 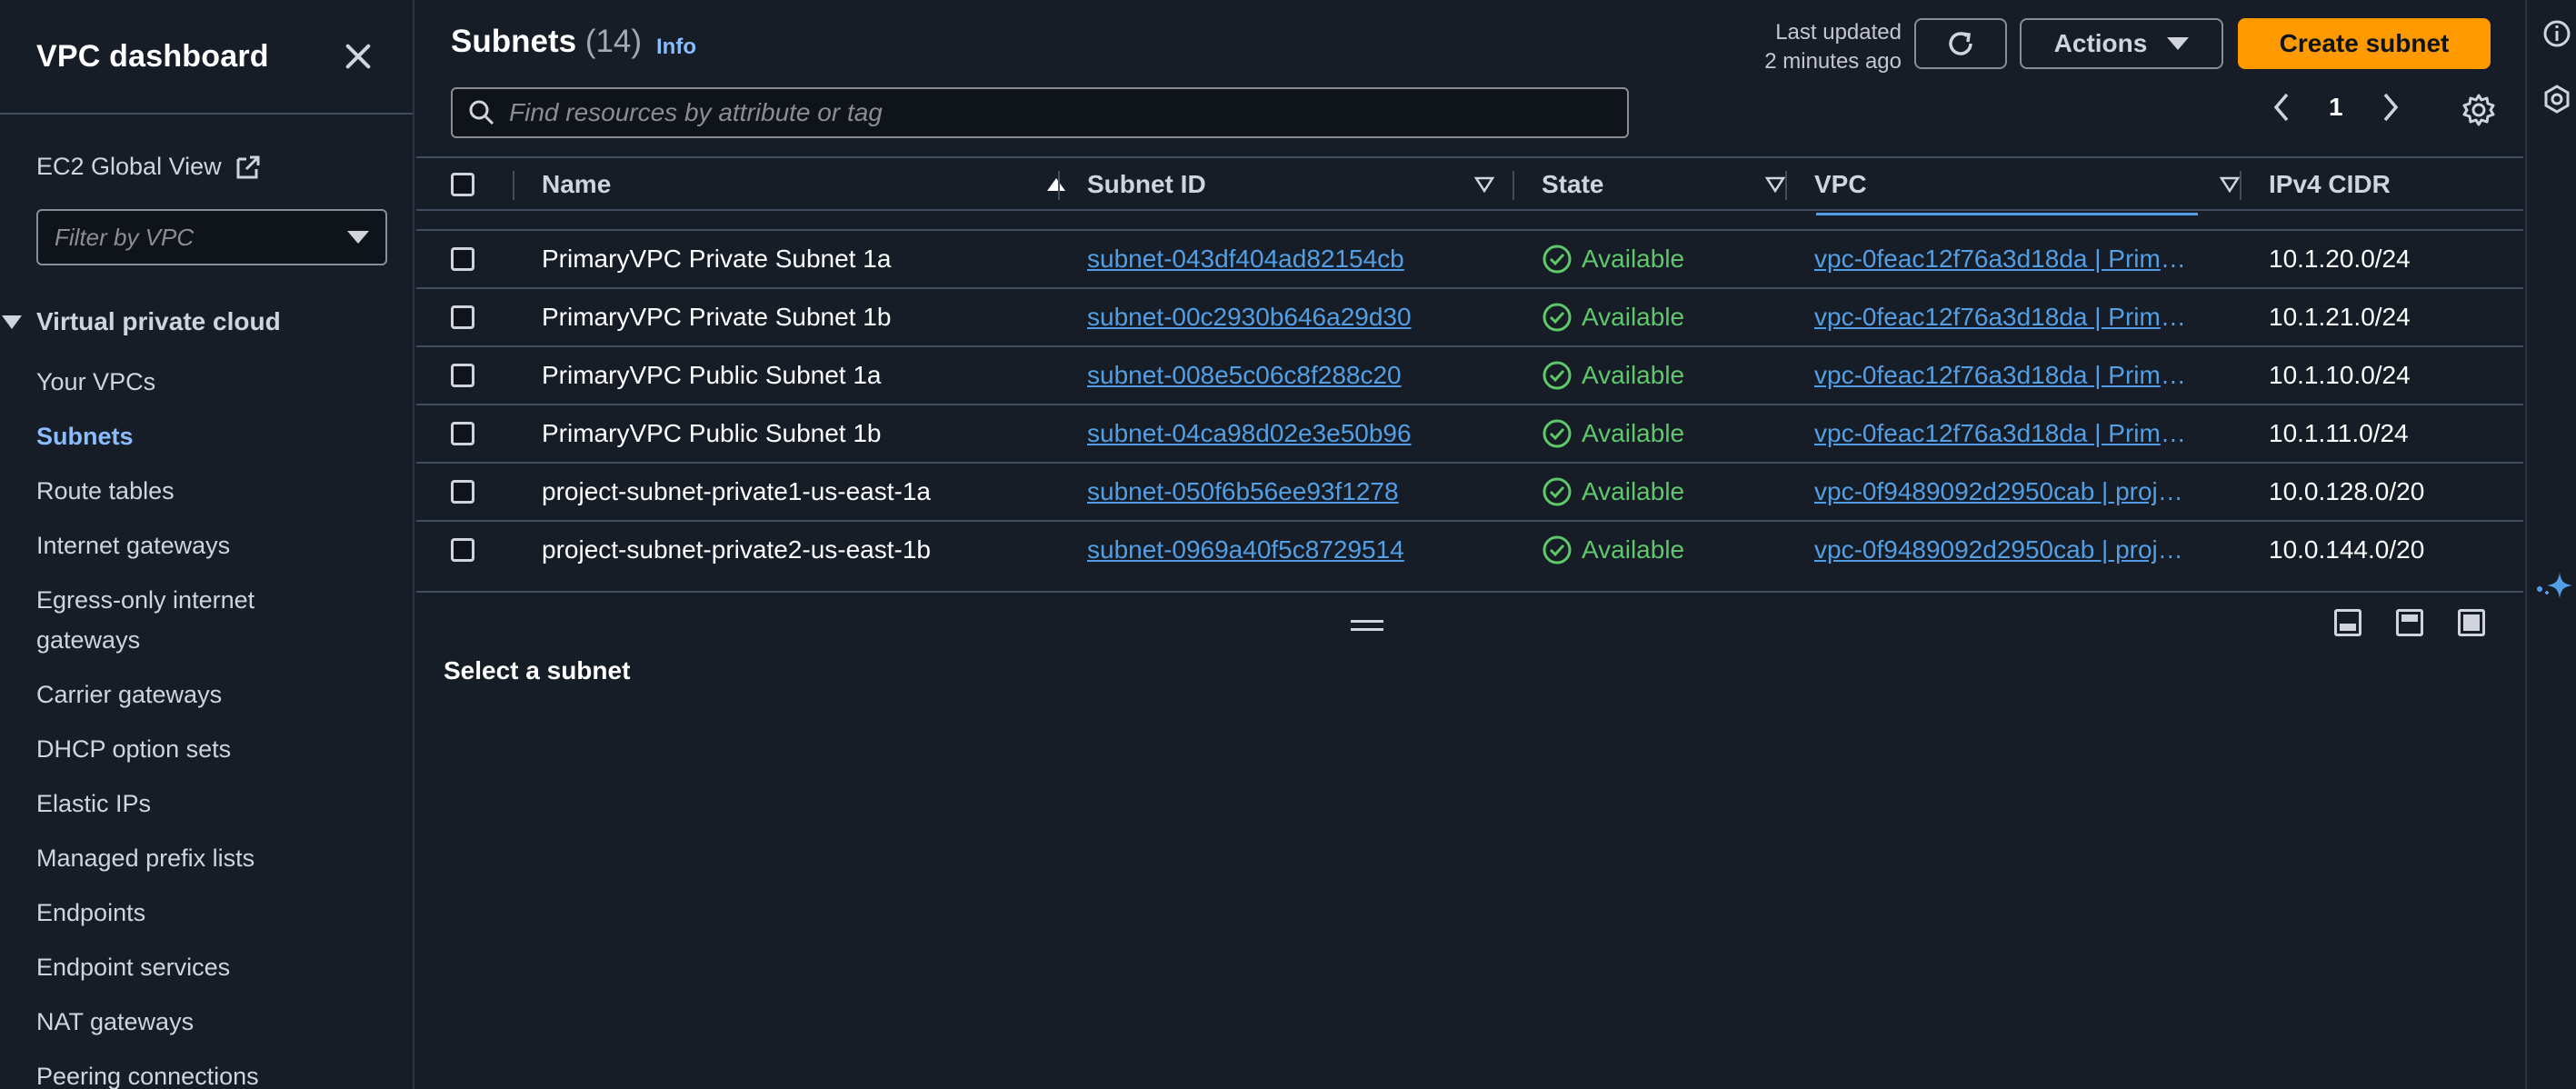 I want to click on sidebar-item-carrier-gateways: Carrier gateways, so click(x=172, y=694).